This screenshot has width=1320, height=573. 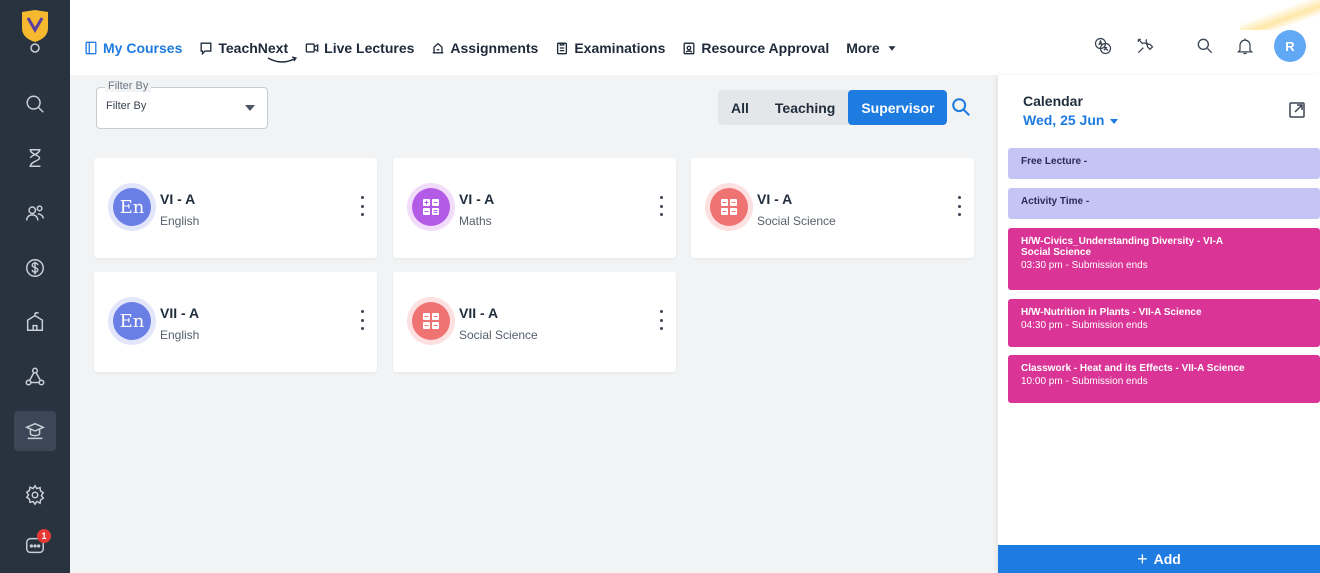 I want to click on segment-supervisor: Supervisor, so click(x=898, y=107).